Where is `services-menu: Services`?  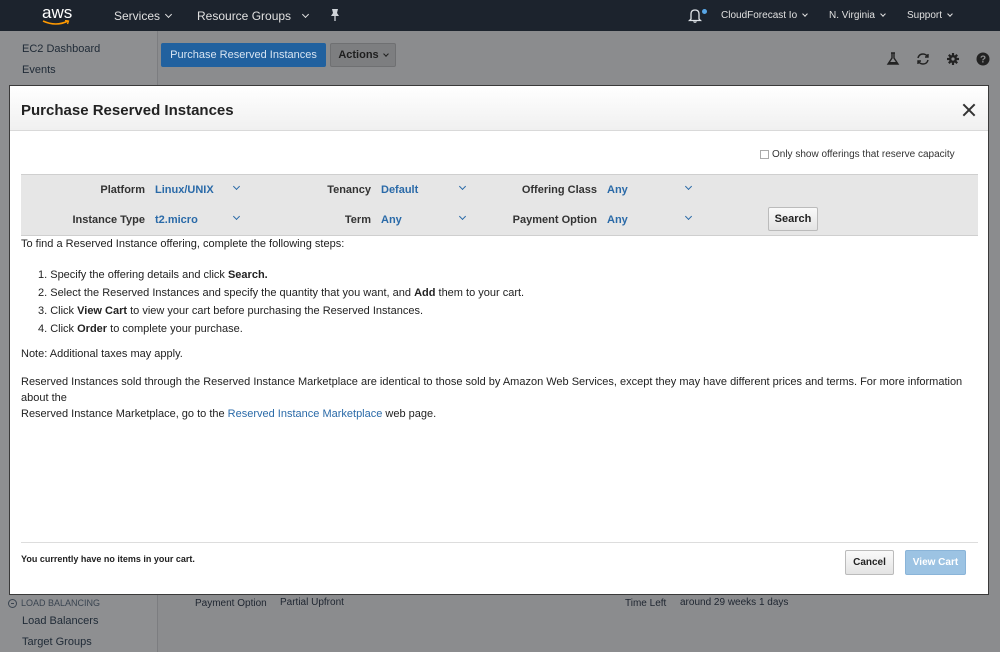
services-menu: Services is located at coordinates (143, 16).